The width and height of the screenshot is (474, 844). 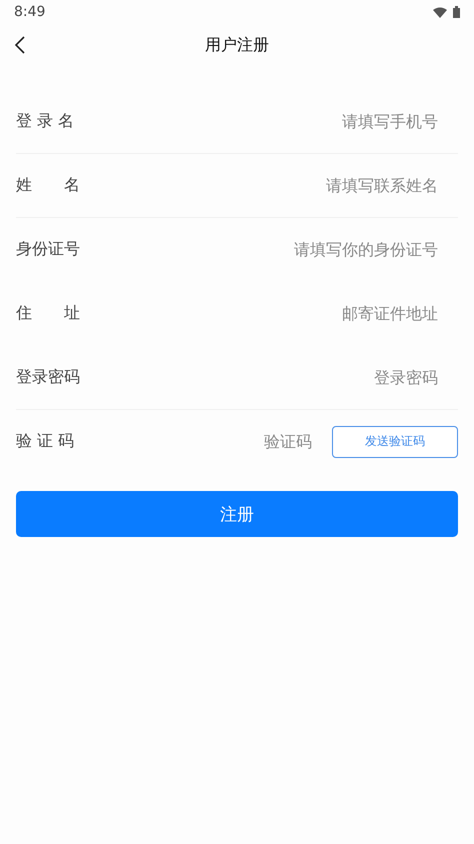 I want to click on register-button: 注册, so click(x=237, y=514).